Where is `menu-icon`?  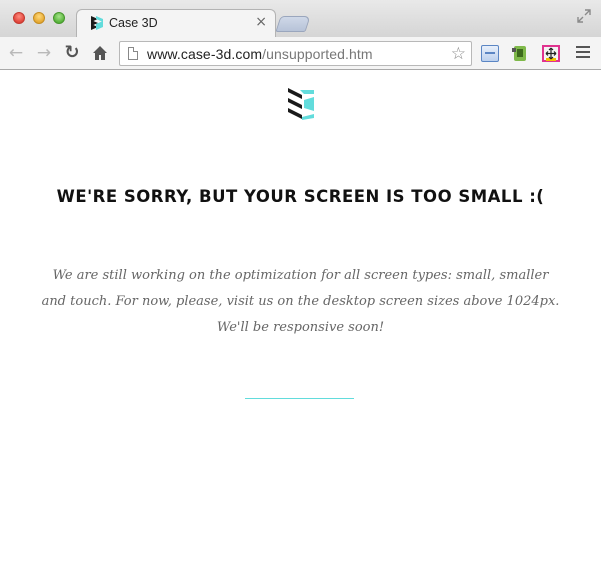 menu-icon is located at coordinates (583, 53).